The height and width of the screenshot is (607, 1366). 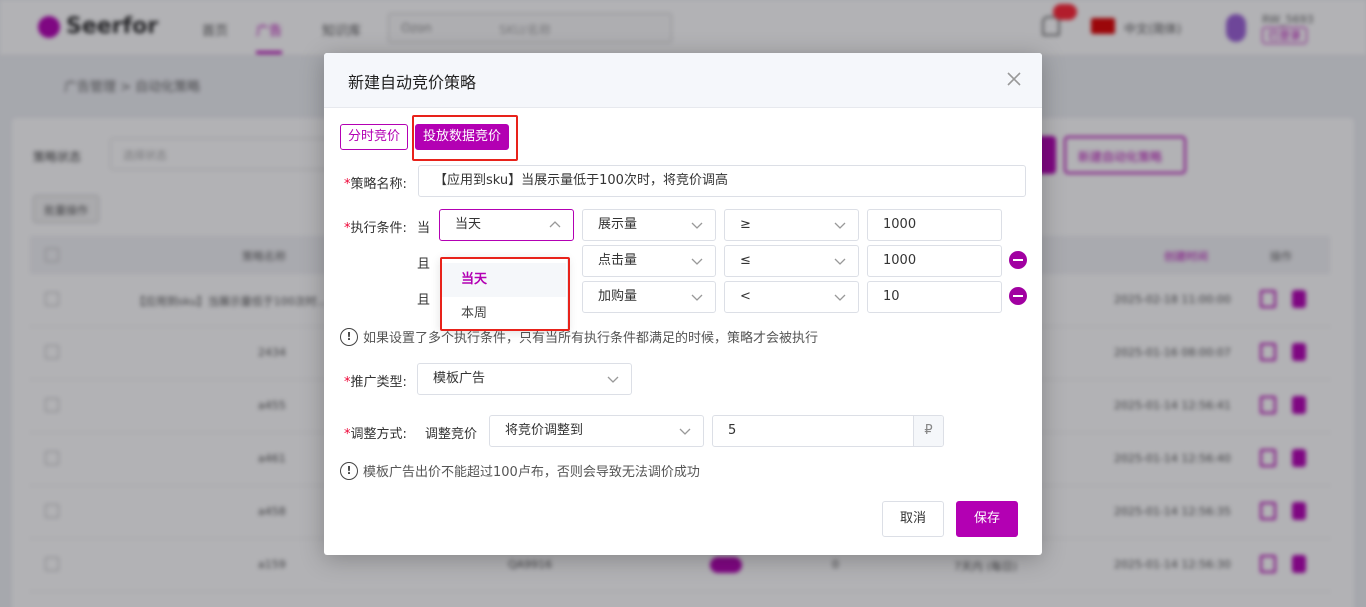 What do you see at coordinates (722, 181) in the screenshot?
I see `strategy-name-input: 【应用到sku】当展示量低于100次时，将竞价调高` at bounding box center [722, 181].